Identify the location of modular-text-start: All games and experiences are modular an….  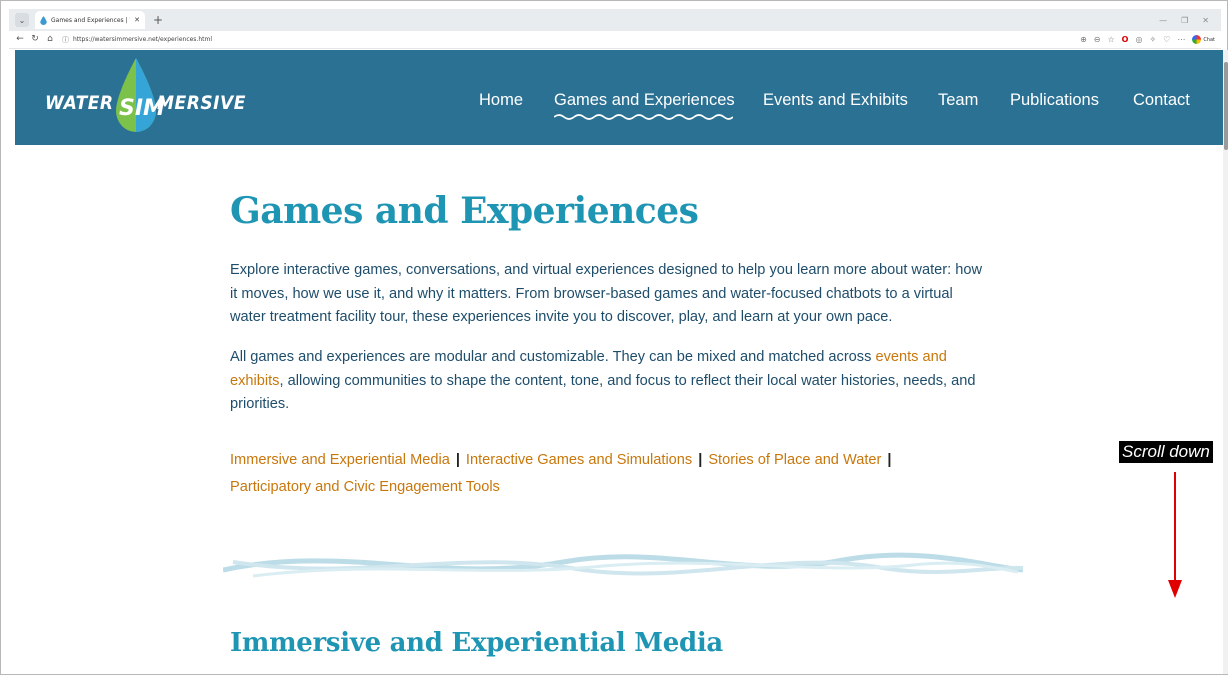
(553, 357).